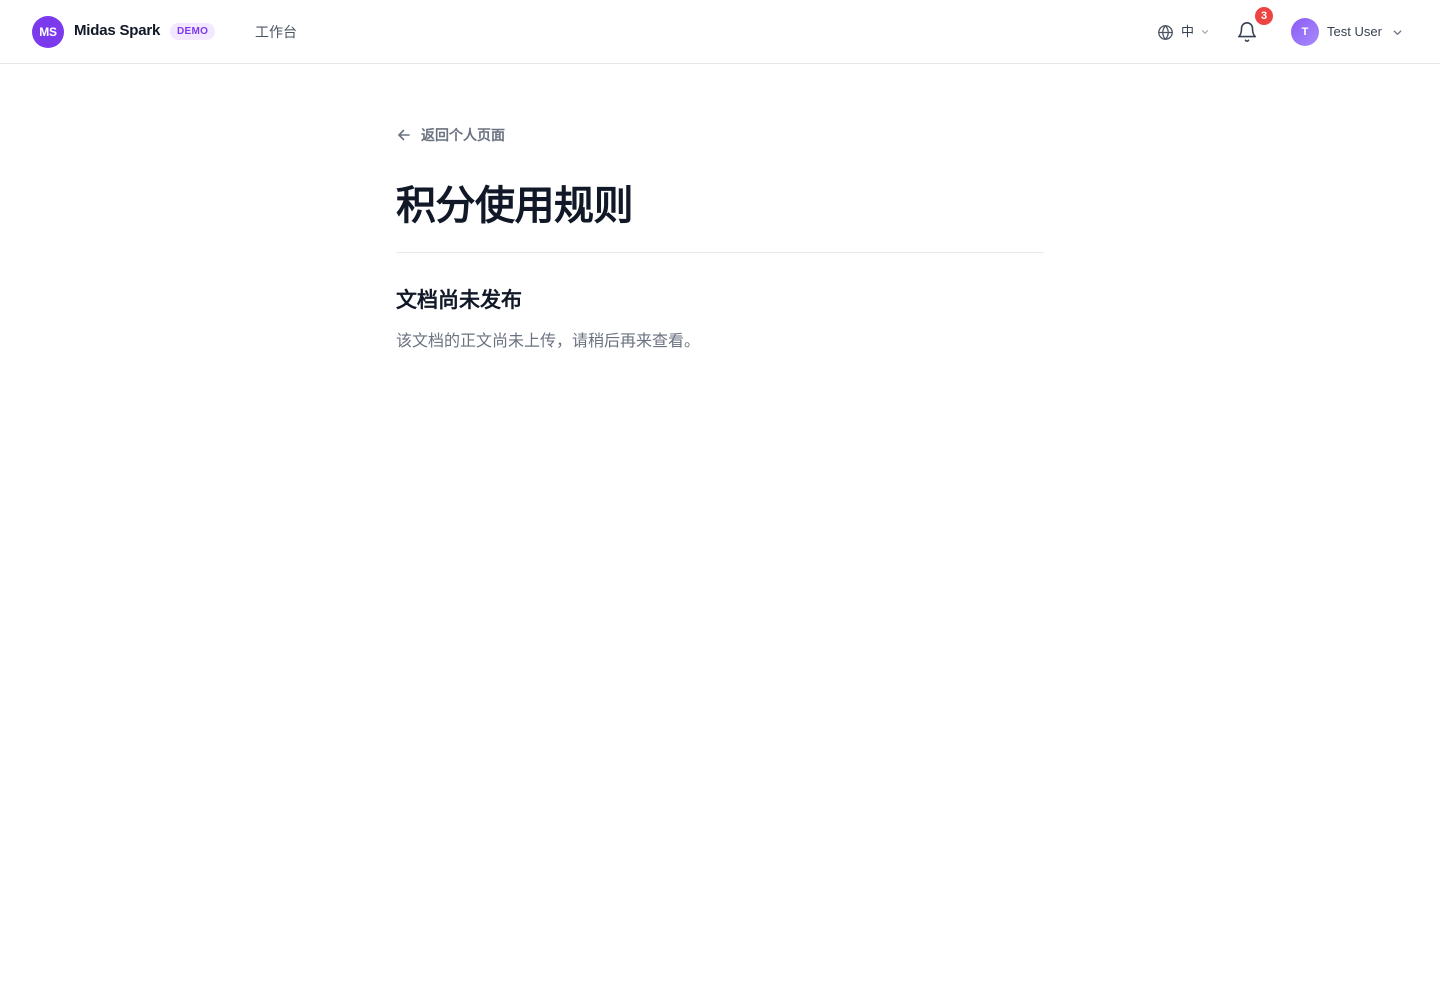  I want to click on section-heading: 文档尚未发布, so click(459, 300).